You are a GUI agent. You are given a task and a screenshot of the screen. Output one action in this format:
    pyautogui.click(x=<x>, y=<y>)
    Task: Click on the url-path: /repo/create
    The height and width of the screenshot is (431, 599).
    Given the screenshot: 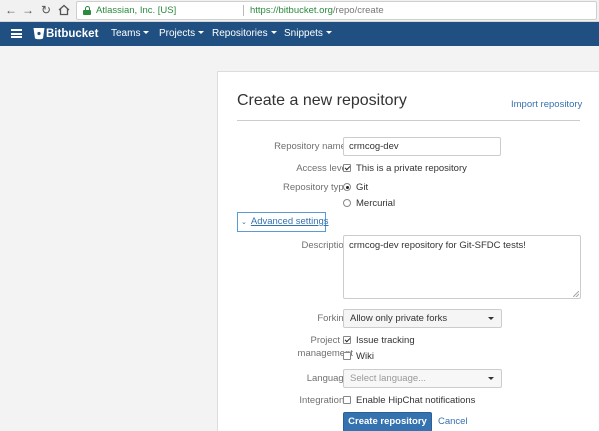 What is the action you would take?
    pyautogui.click(x=358, y=10)
    